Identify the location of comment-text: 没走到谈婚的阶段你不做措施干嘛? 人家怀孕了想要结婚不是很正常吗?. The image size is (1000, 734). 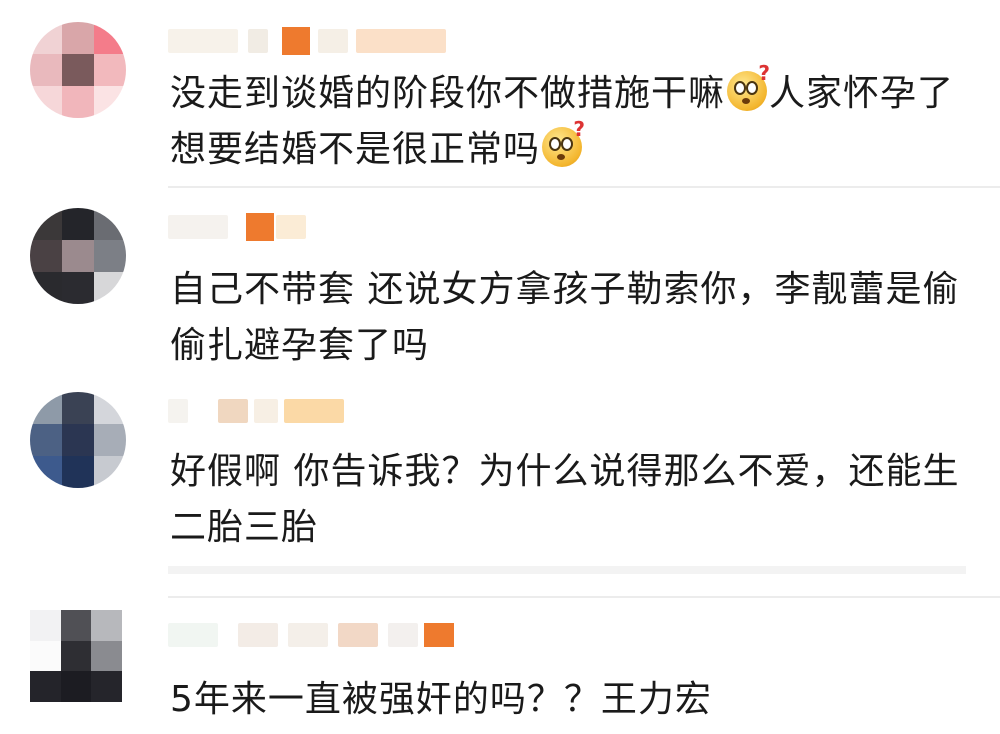
(562, 115).